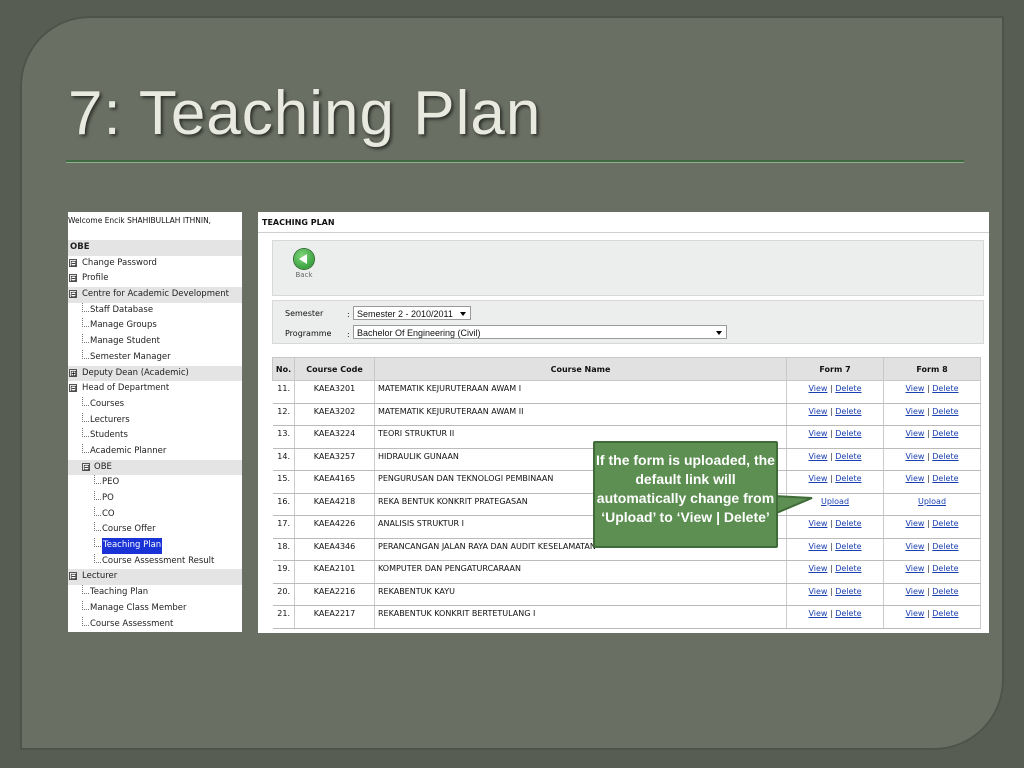 The width and height of the screenshot is (1024, 768). What do you see at coordinates (155, 467) in the screenshot?
I see `sidebar-item-obe: ⊟ OBE` at bounding box center [155, 467].